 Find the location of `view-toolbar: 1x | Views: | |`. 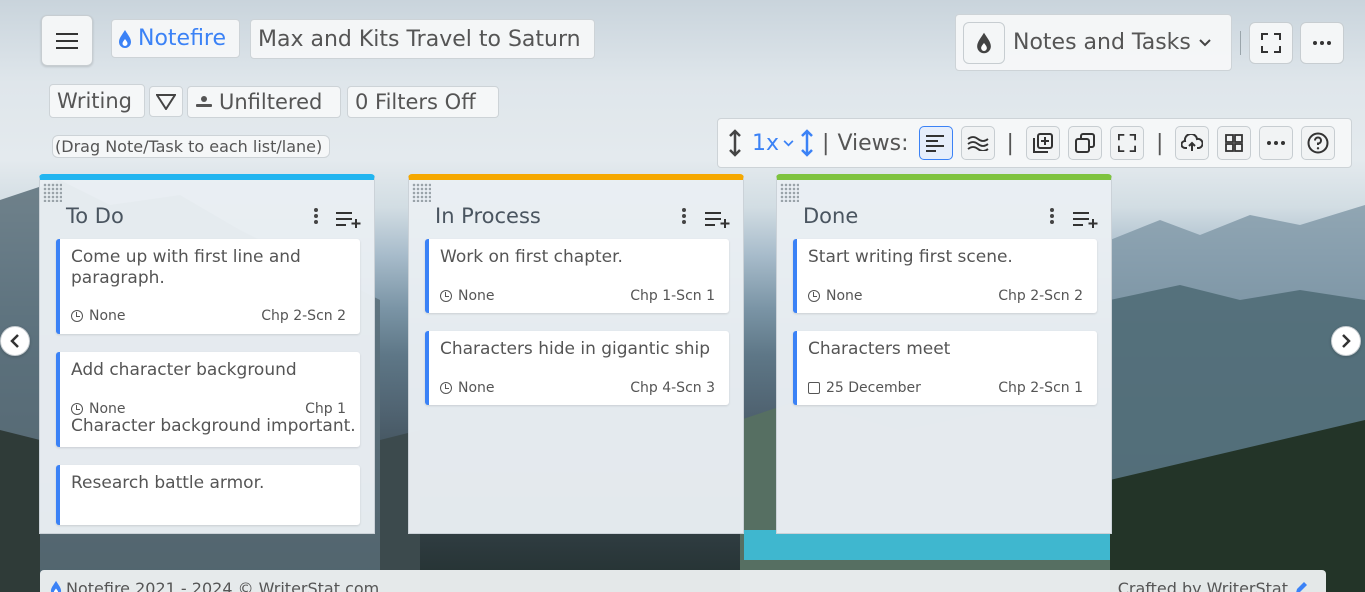

view-toolbar: 1x | Views: | | is located at coordinates (1034, 143).